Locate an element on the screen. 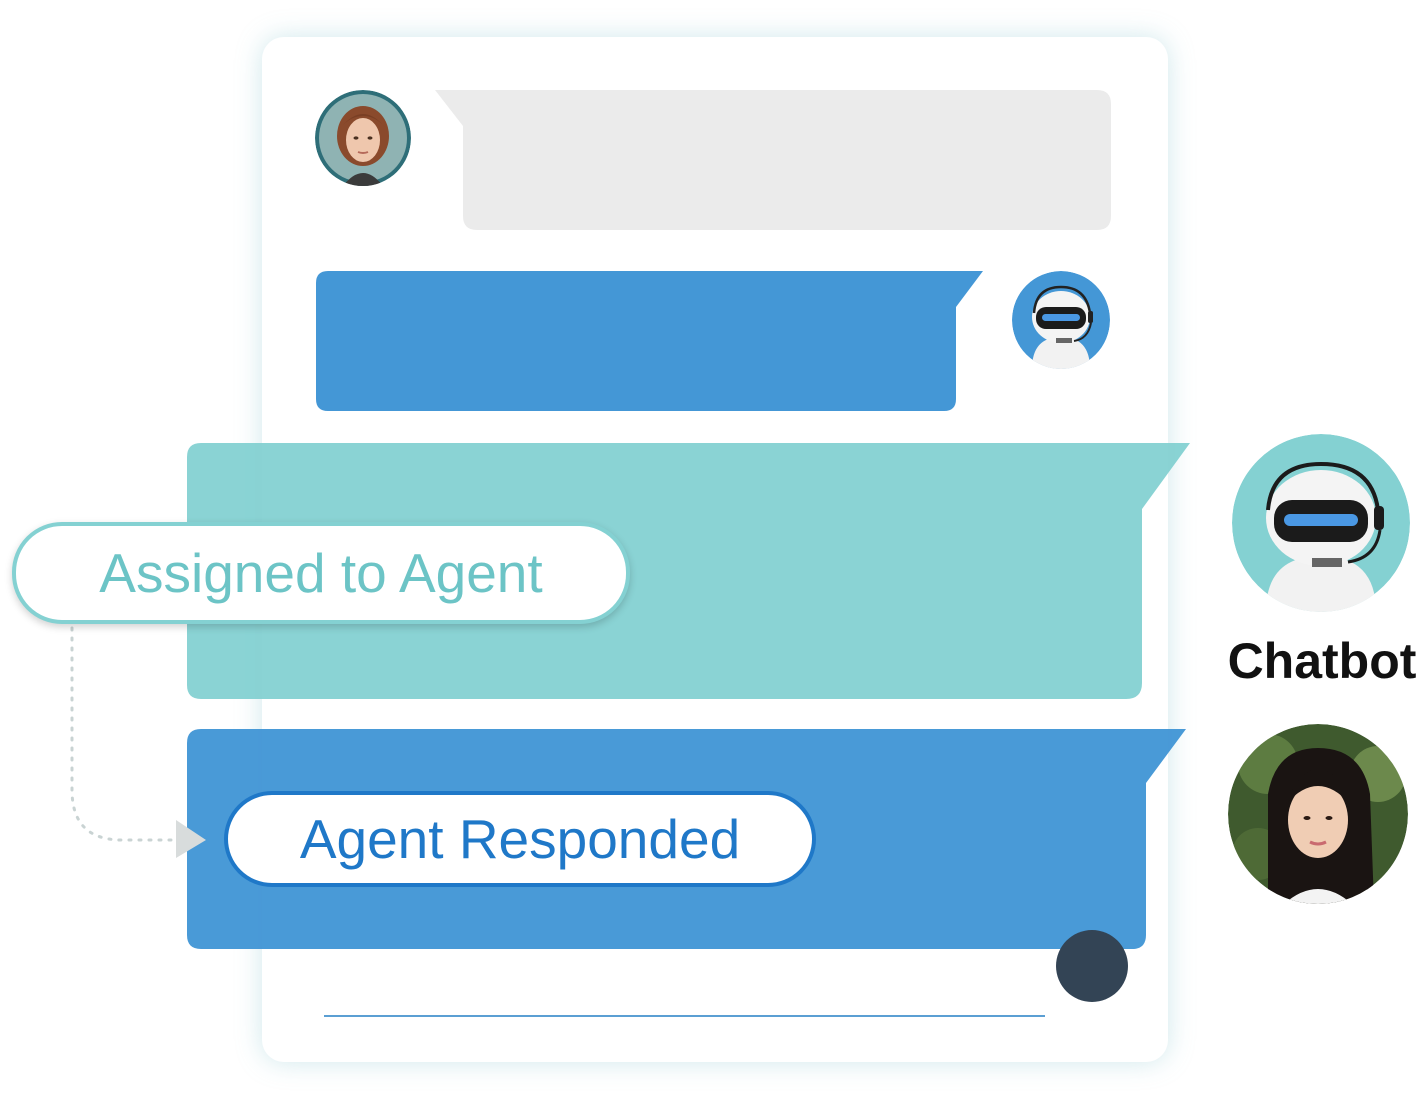 This screenshot has width=1428, height=1100. chatbot-avatar-large is located at coordinates (1321, 523).